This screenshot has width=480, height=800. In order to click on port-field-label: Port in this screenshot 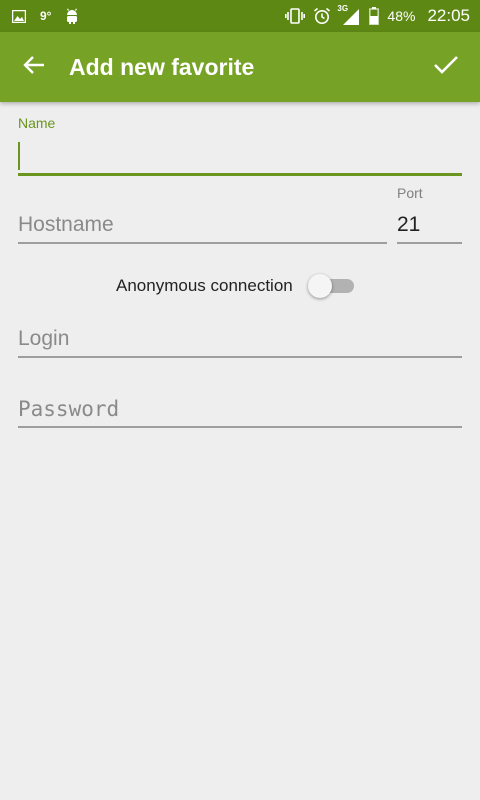, I will do `click(410, 193)`.